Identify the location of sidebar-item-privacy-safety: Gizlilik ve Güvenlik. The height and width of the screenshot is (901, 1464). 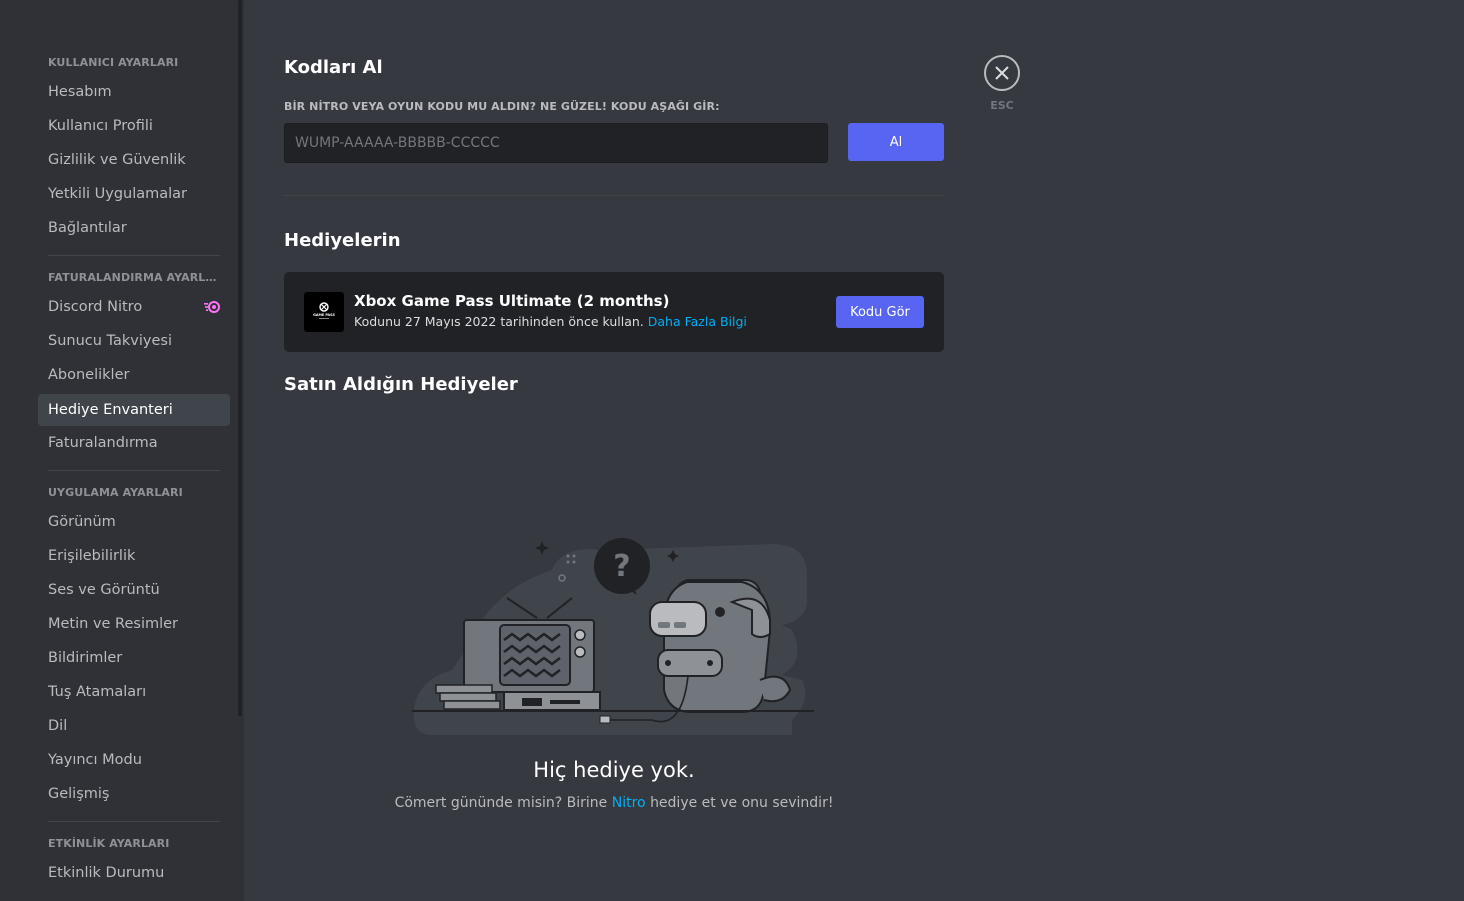
(134, 160).